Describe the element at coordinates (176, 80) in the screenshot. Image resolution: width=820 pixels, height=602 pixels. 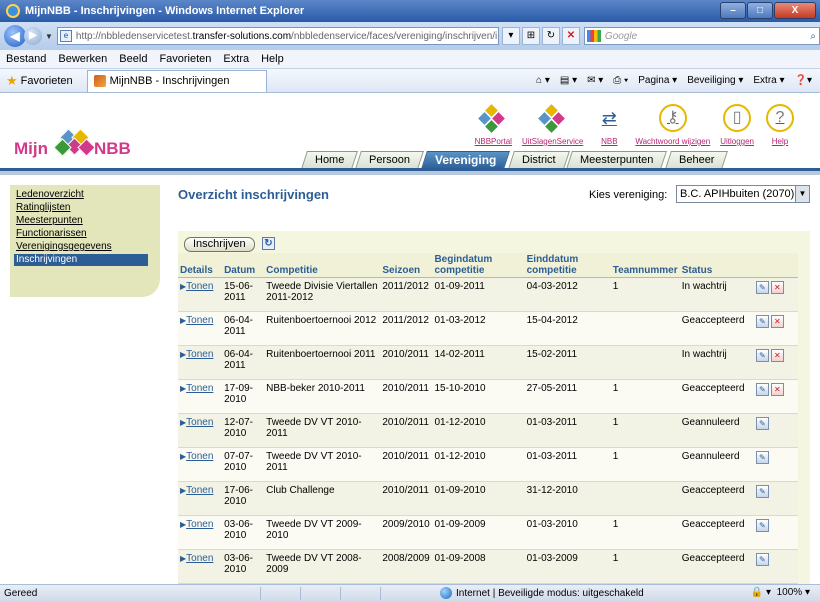
I see `browser-tab: MijnNBB - Inschrijvingen` at that location.